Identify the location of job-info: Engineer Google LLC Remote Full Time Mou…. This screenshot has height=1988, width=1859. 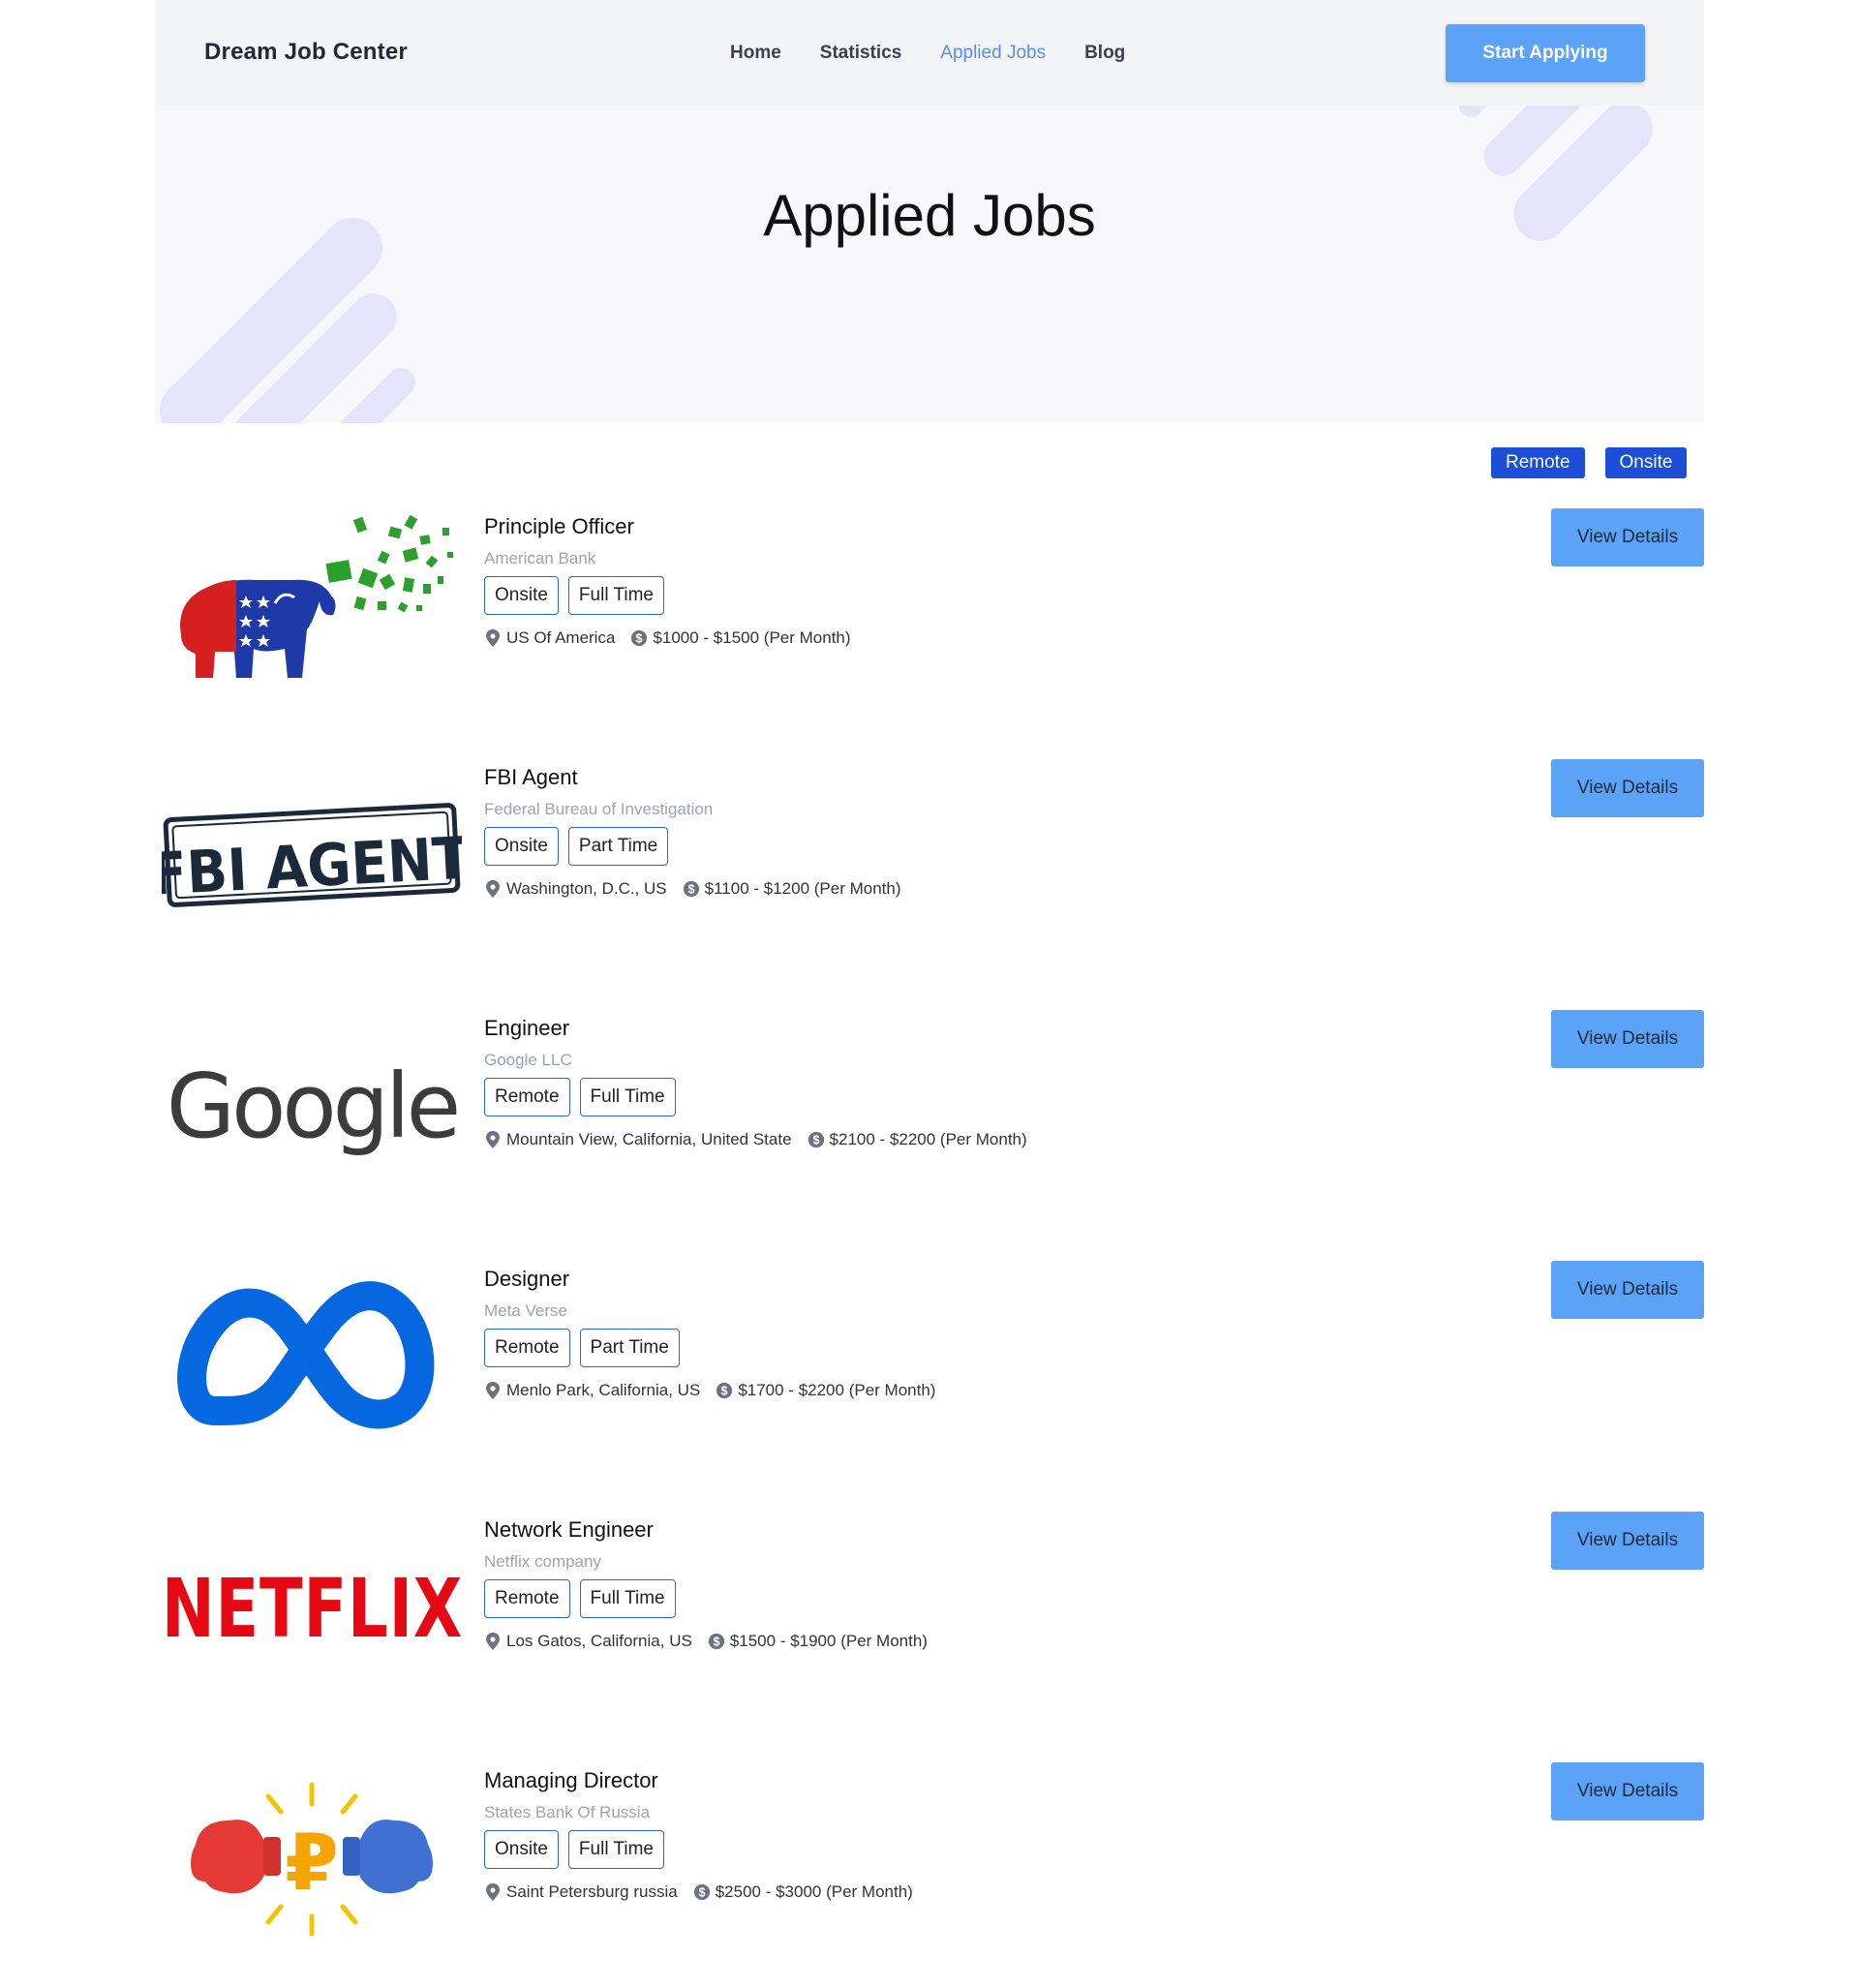
(755, 1079).